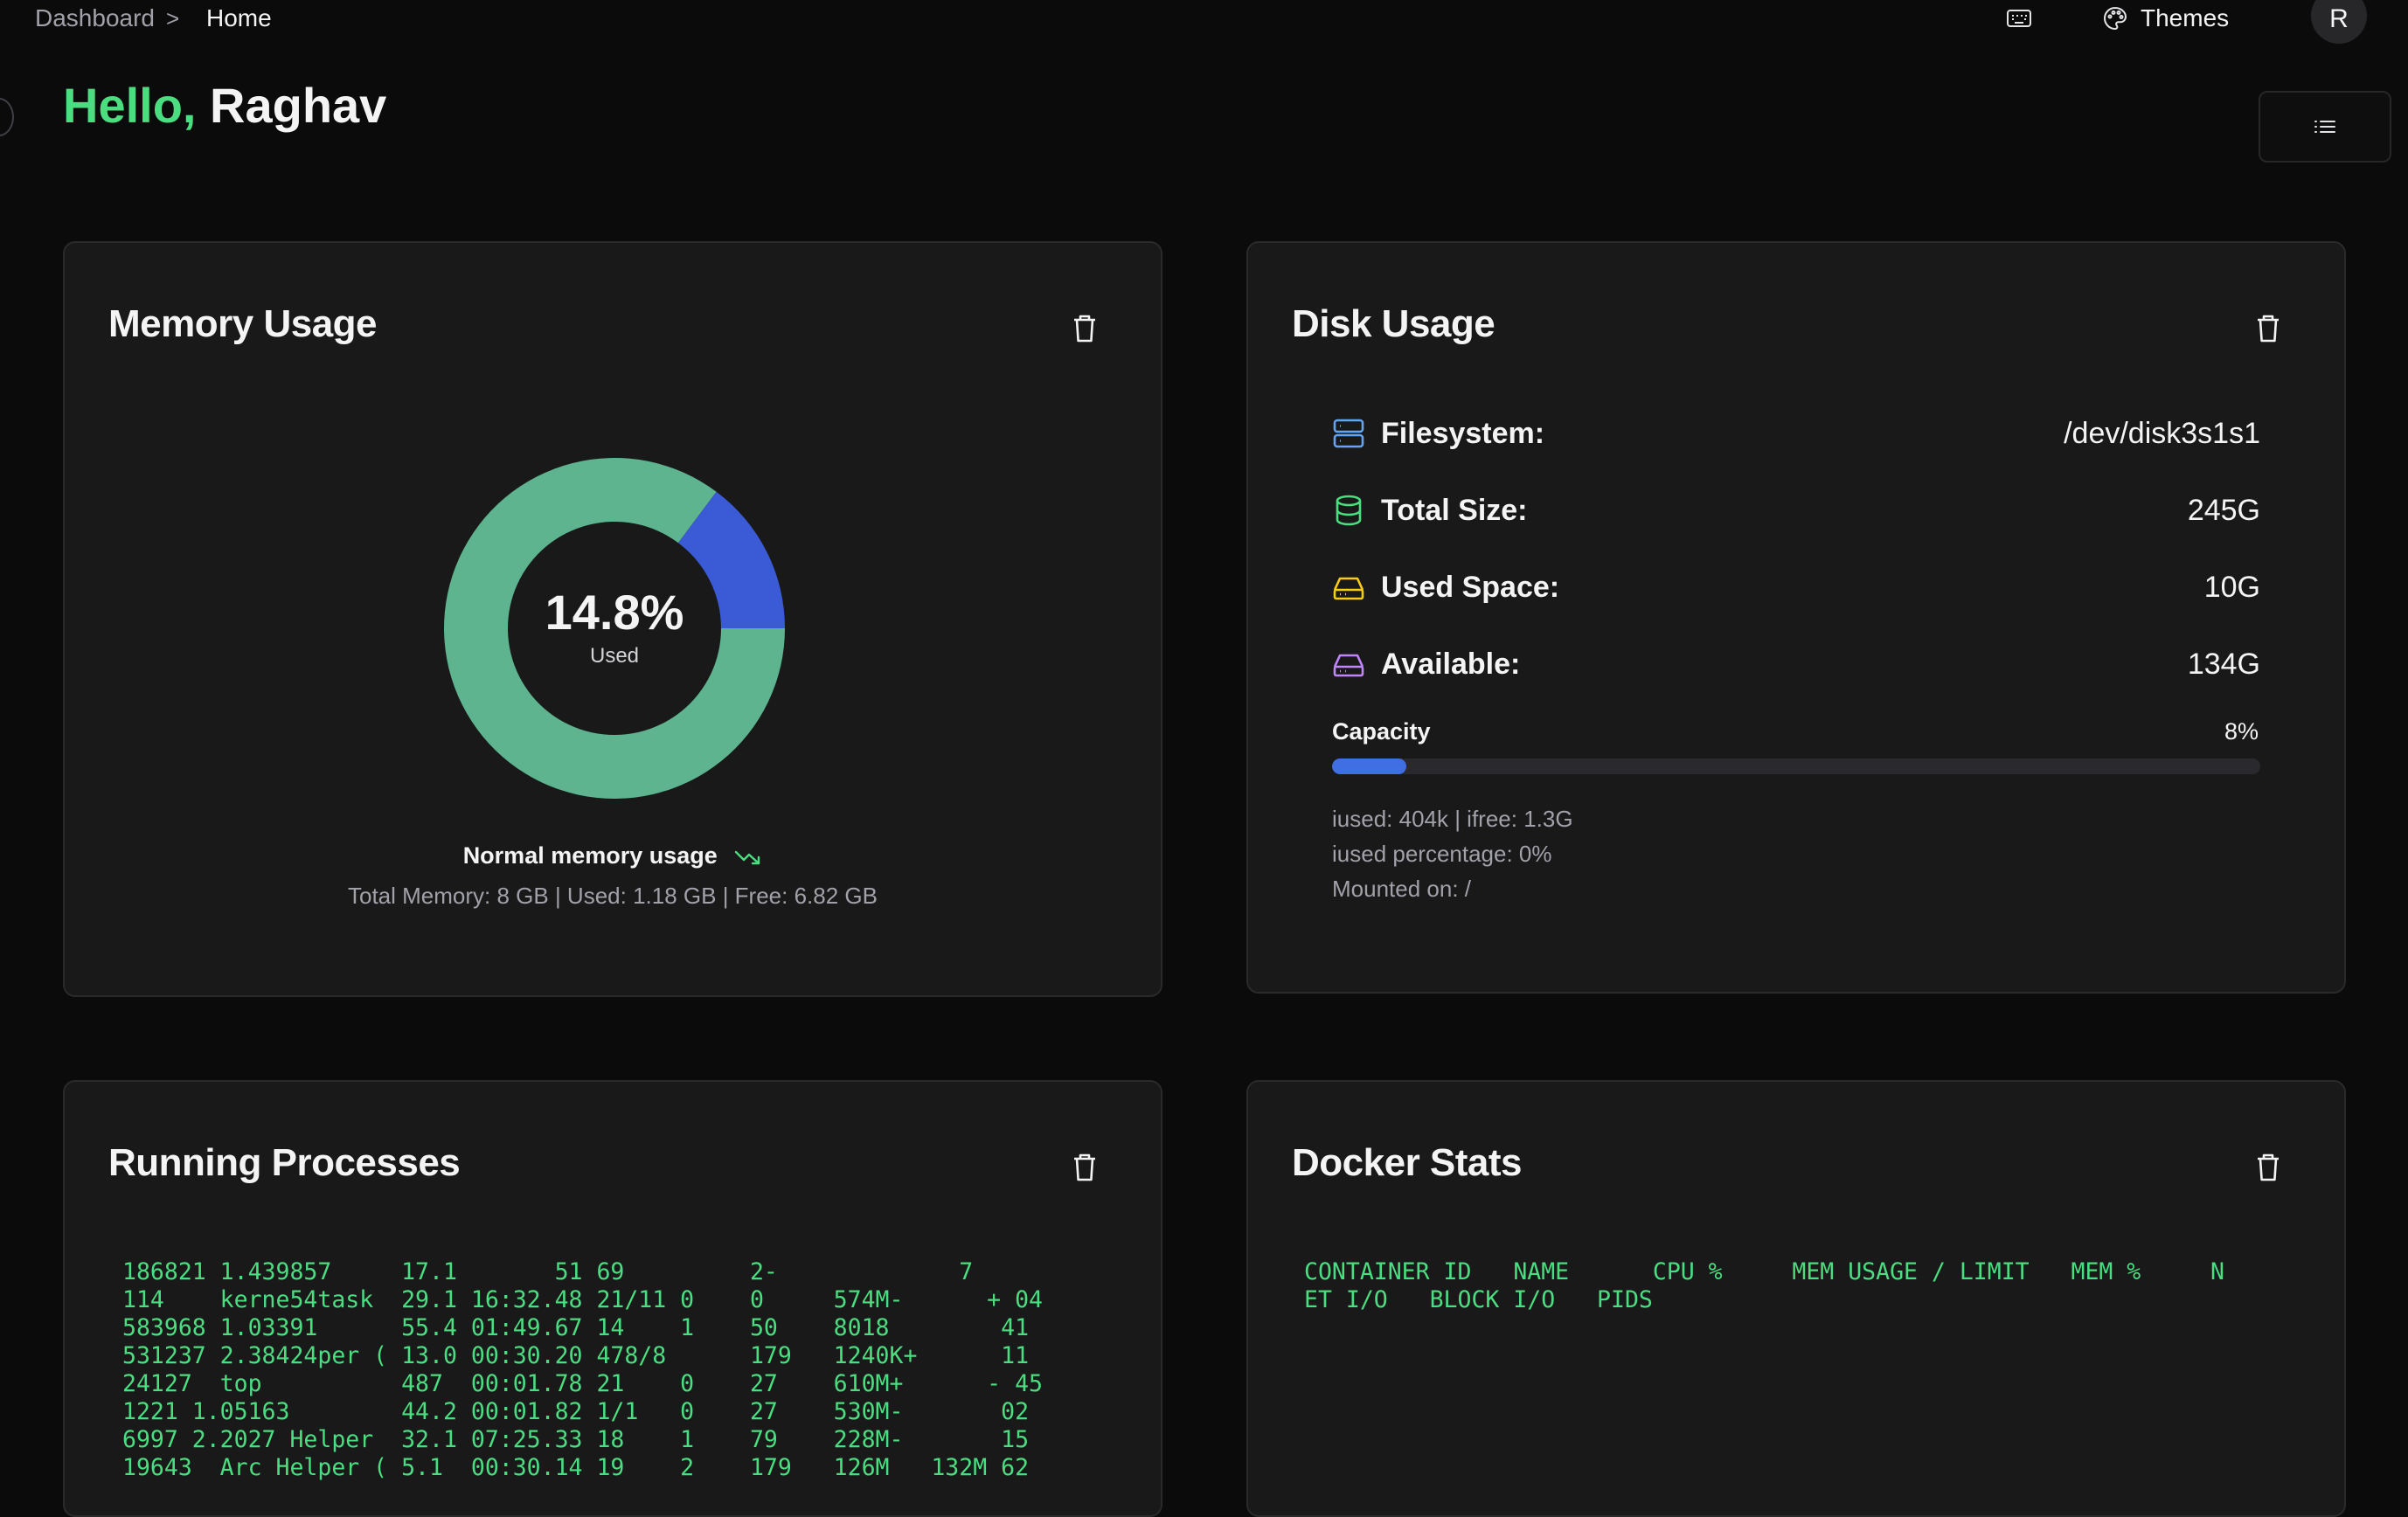 This screenshot has width=2408, height=1517. I want to click on keyboard-icon, so click(2019, 18).